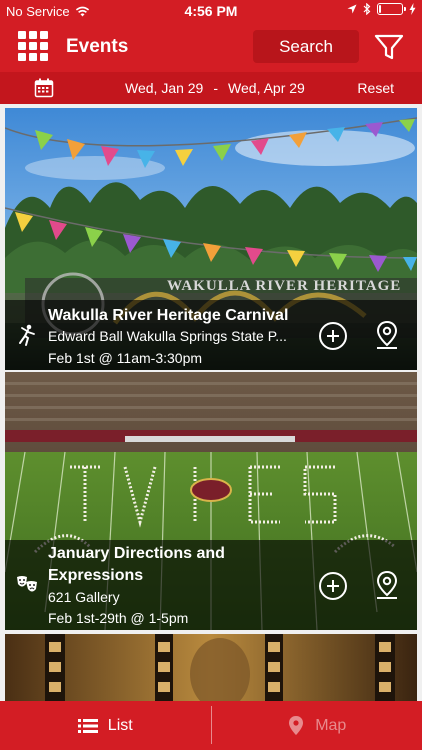 This screenshot has width=422, height=750. What do you see at coordinates (87, 725) in the screenshot?
I see `list-icon` at bounding box center [87, 725].